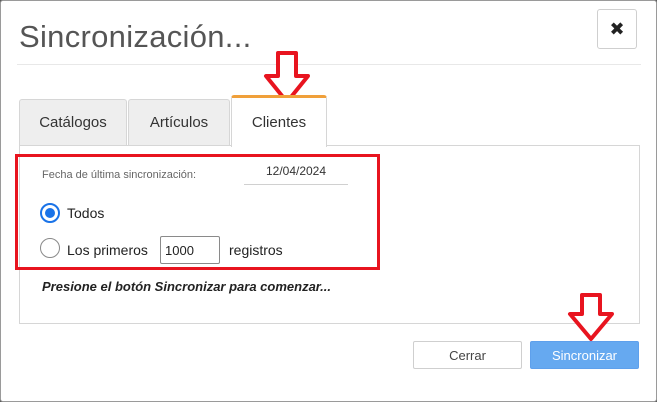 Image resolution: width=657 pixels, height=402 pixels. I want to click on annotation-arrow-icon, so click(591, 317).